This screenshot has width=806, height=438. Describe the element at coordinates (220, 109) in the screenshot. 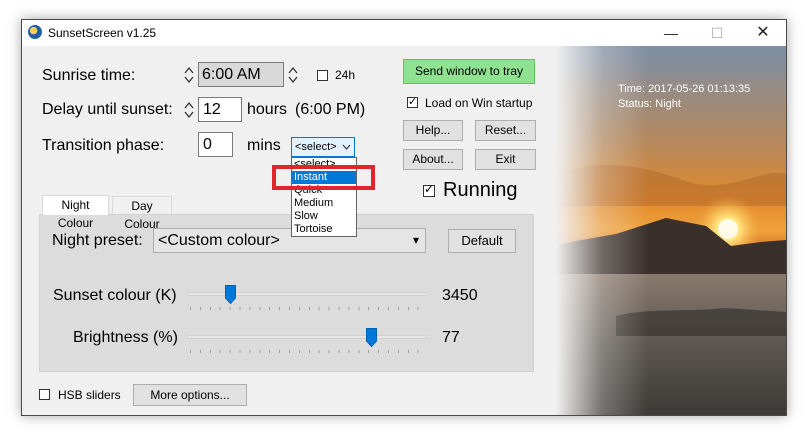

I see `delay-hours-input: 12` at that location.